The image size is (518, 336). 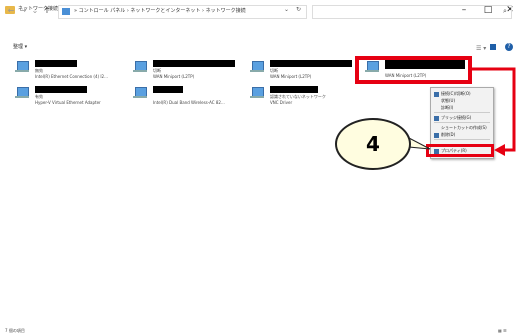 I want to click on arrowhead-icon, so click(x=499, y=150).